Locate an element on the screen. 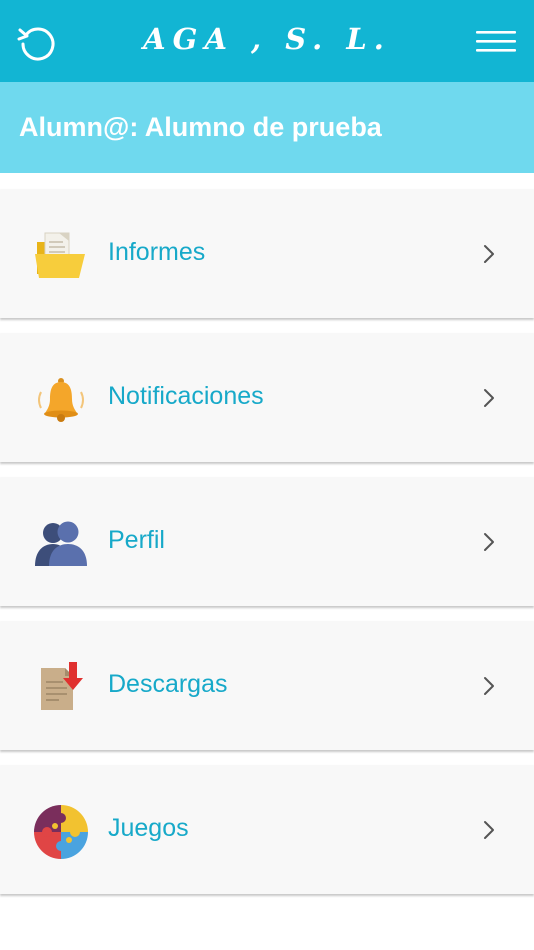  menu-button is located at coordinates (496, 42).